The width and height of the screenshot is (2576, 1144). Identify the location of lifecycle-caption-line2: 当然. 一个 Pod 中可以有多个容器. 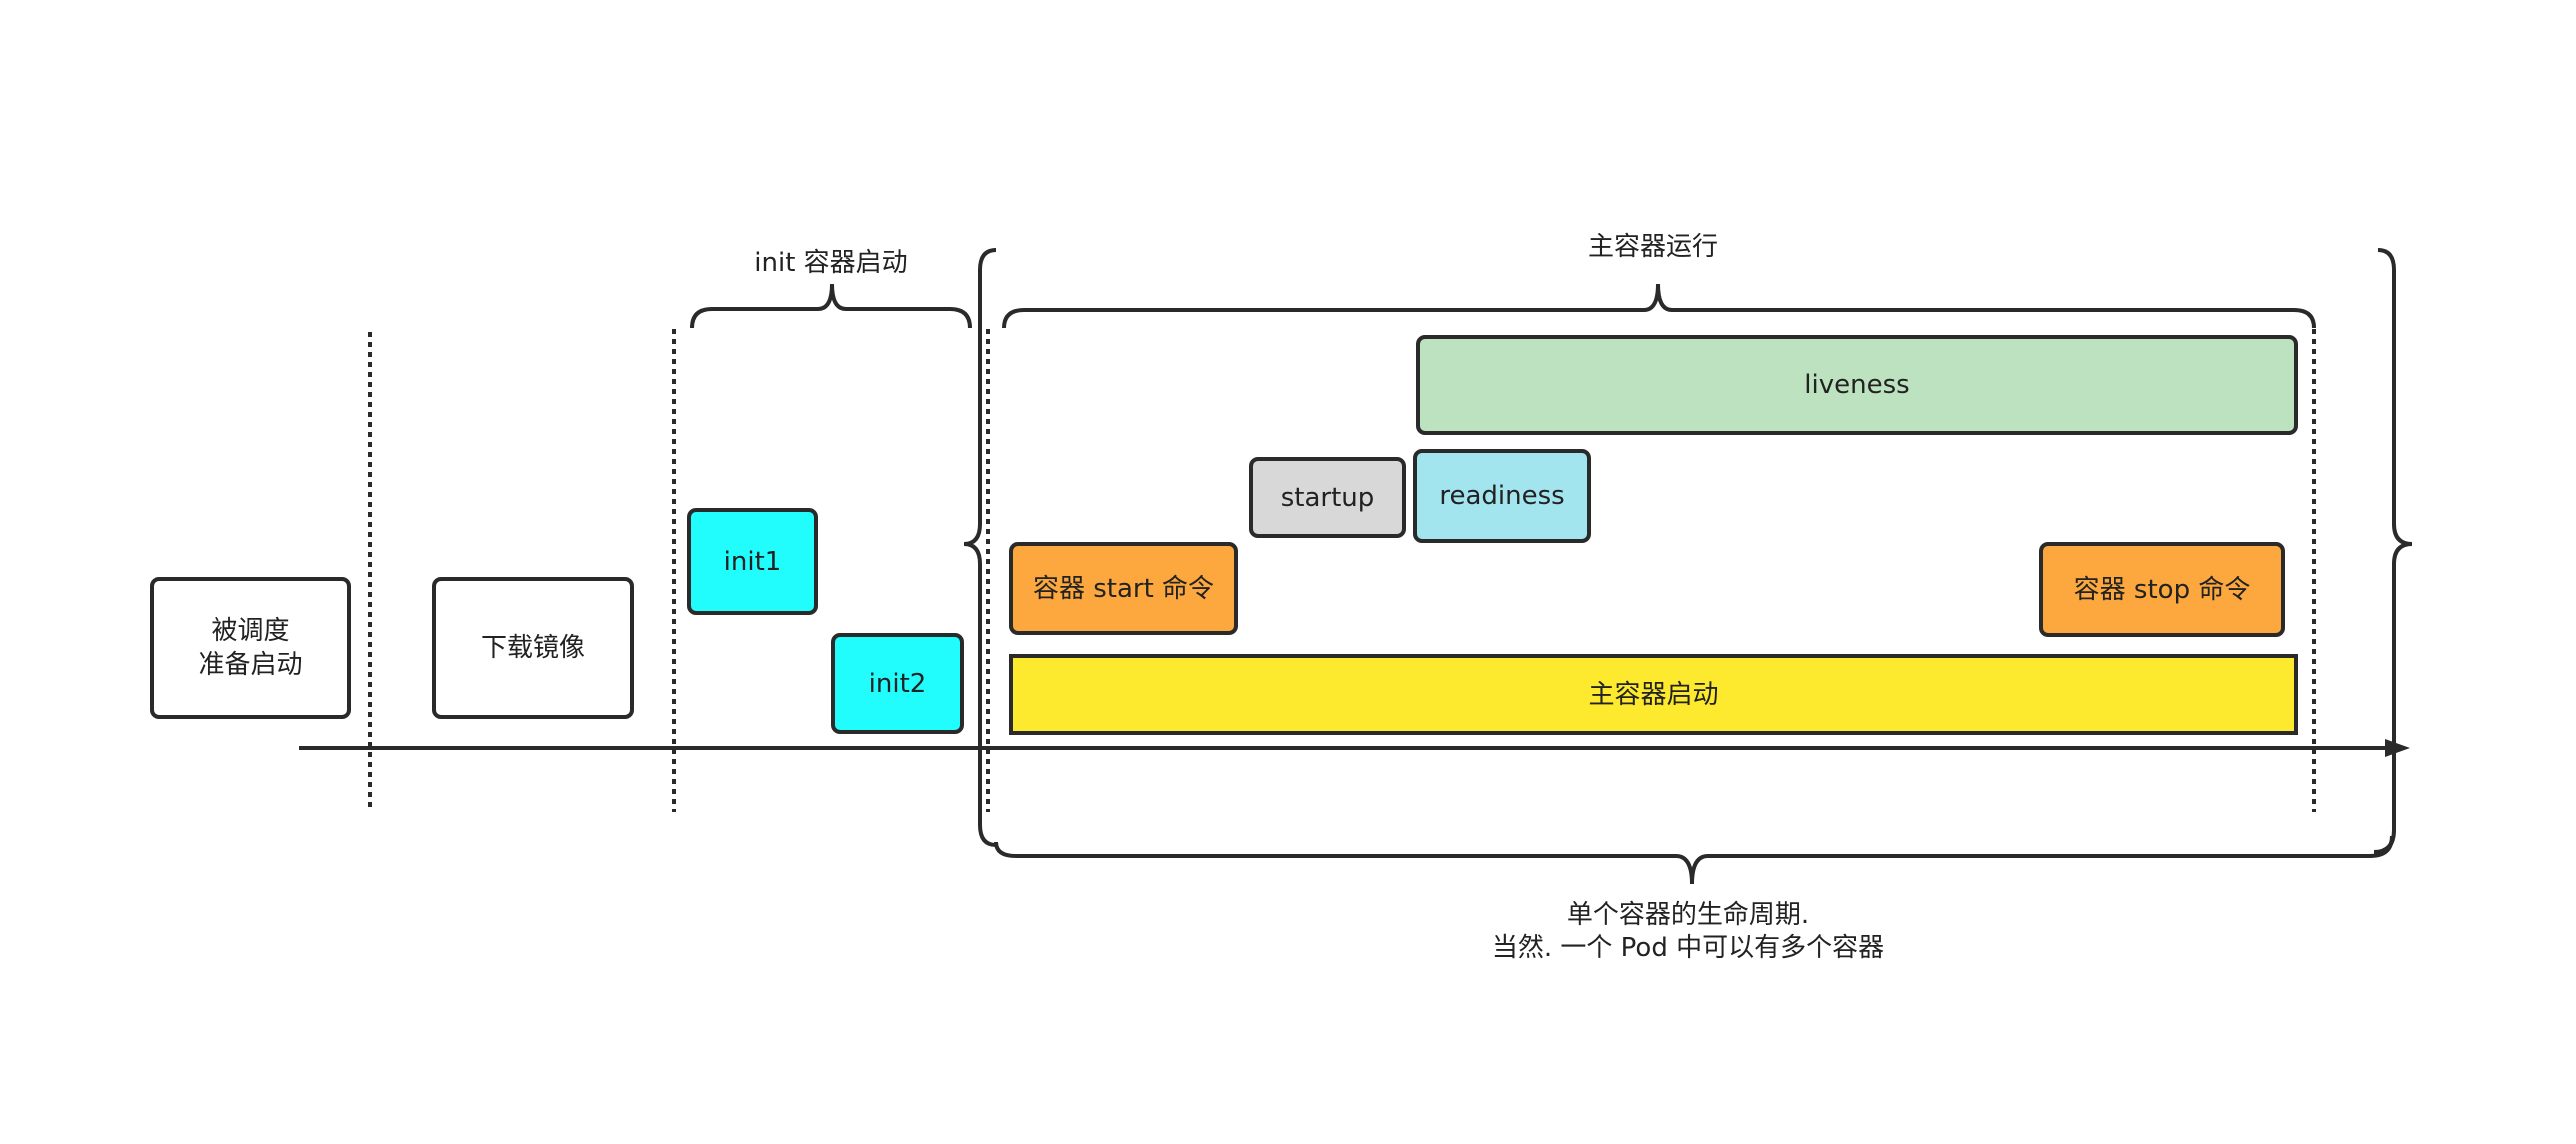
(1688, 948).